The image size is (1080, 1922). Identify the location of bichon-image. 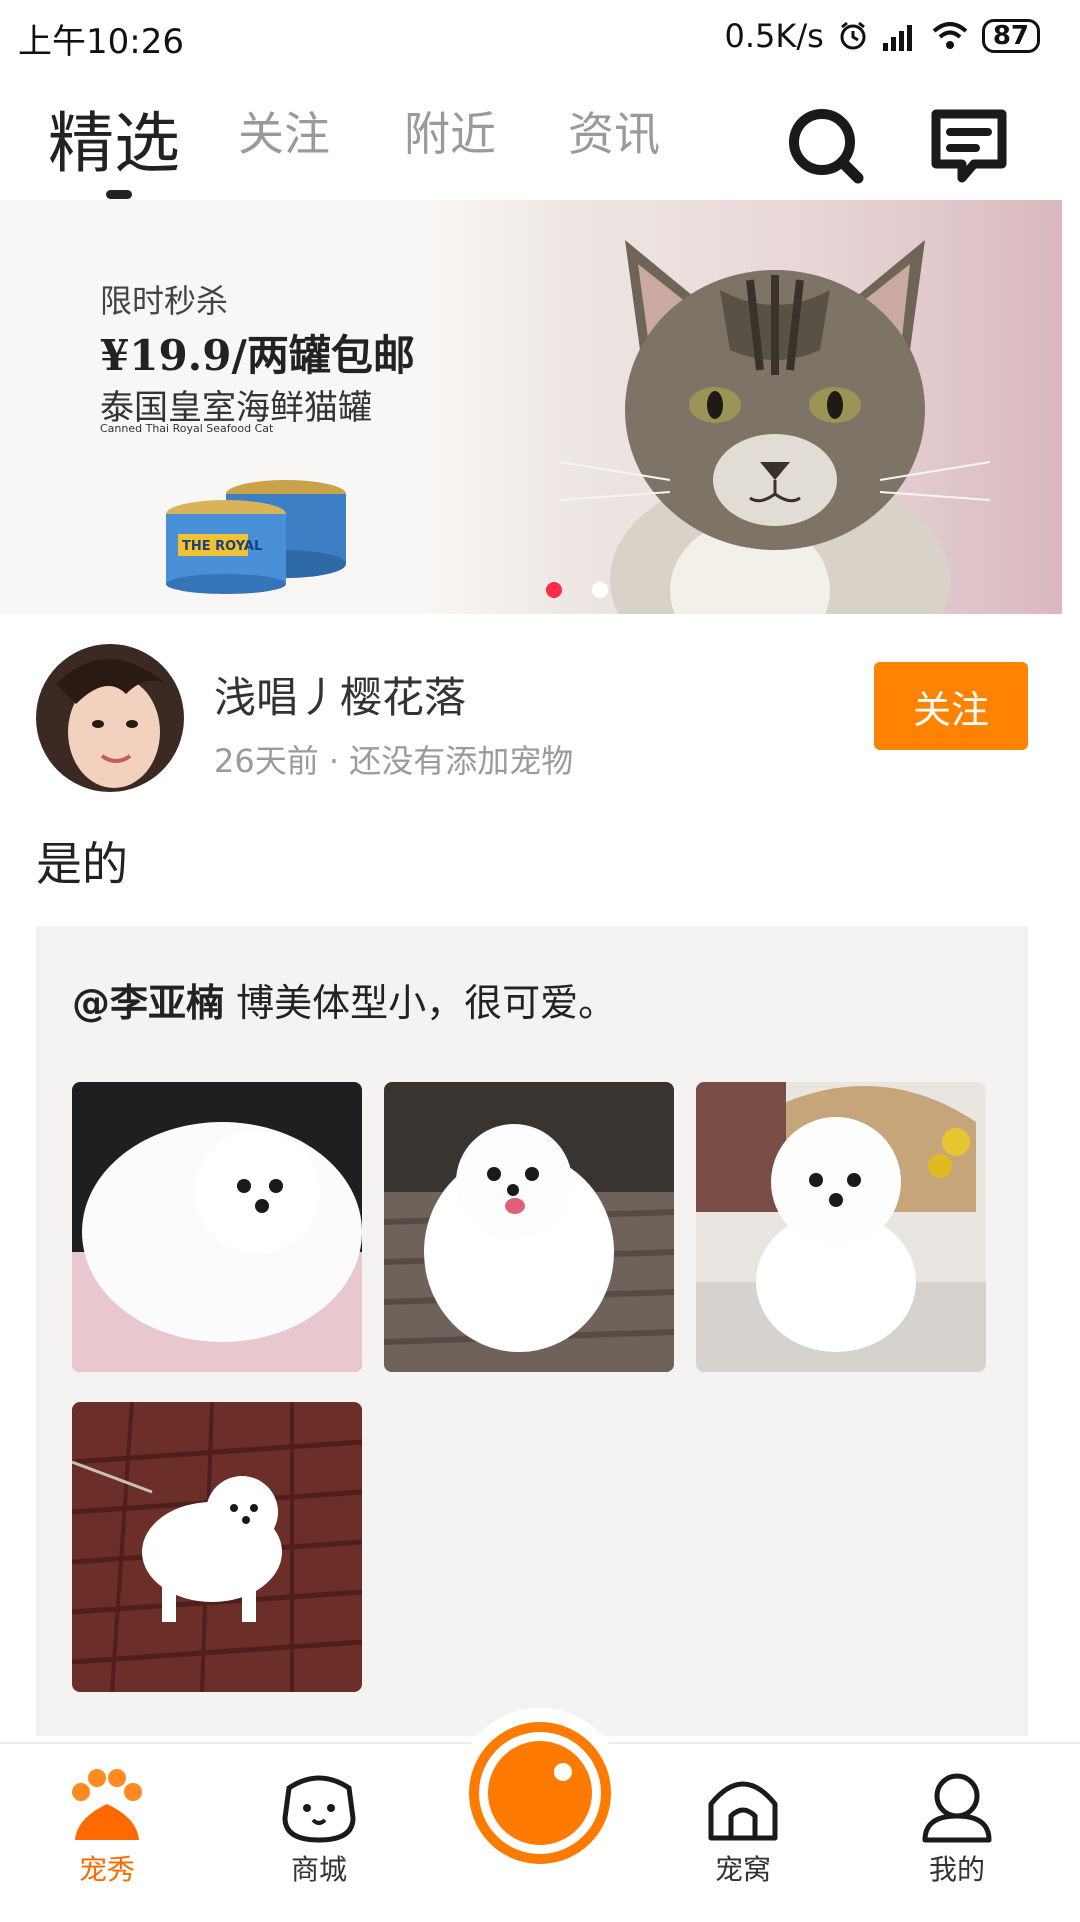
(841, 1227).